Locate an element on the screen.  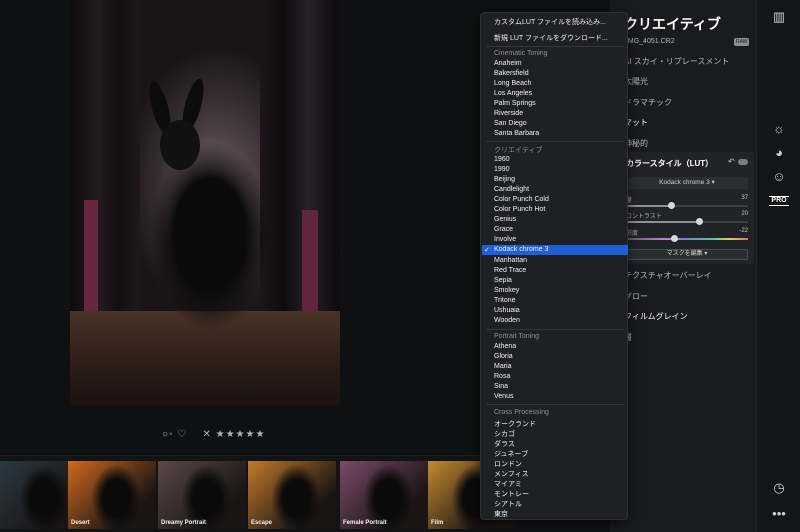
contrast-label: コントラスト is located at coordinates (644, 217).